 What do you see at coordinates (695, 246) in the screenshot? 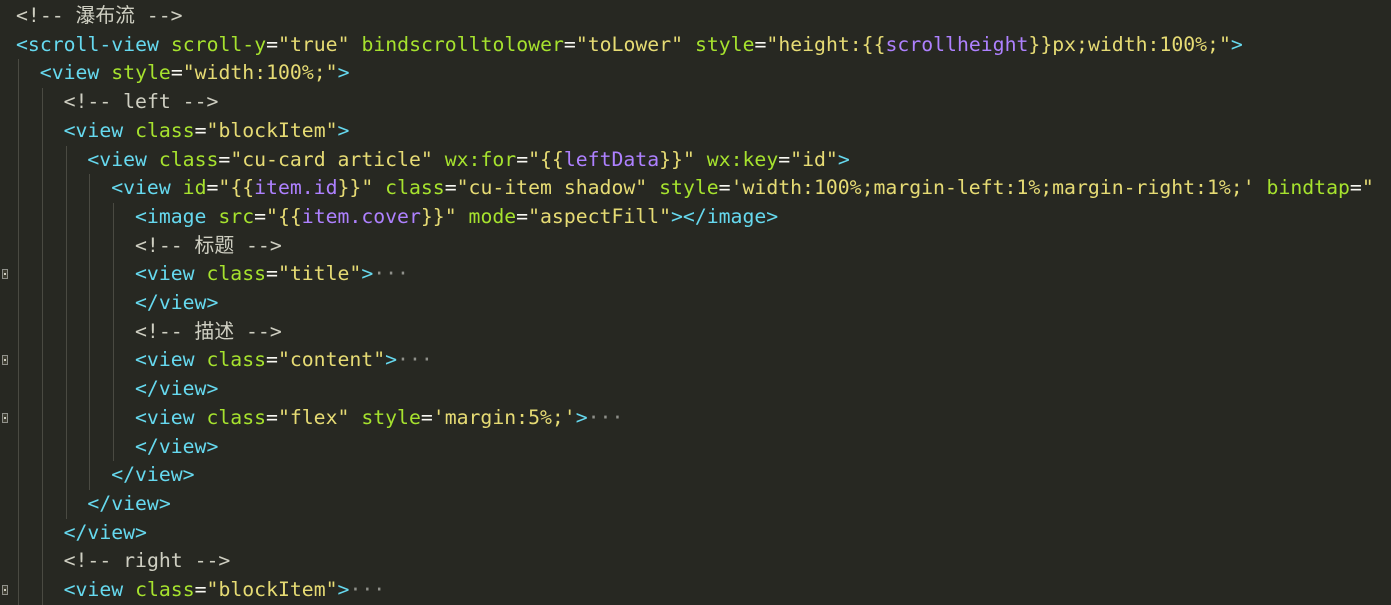
I see `code-line: <!-- 标题 -->` at bounding box center [695, 246].